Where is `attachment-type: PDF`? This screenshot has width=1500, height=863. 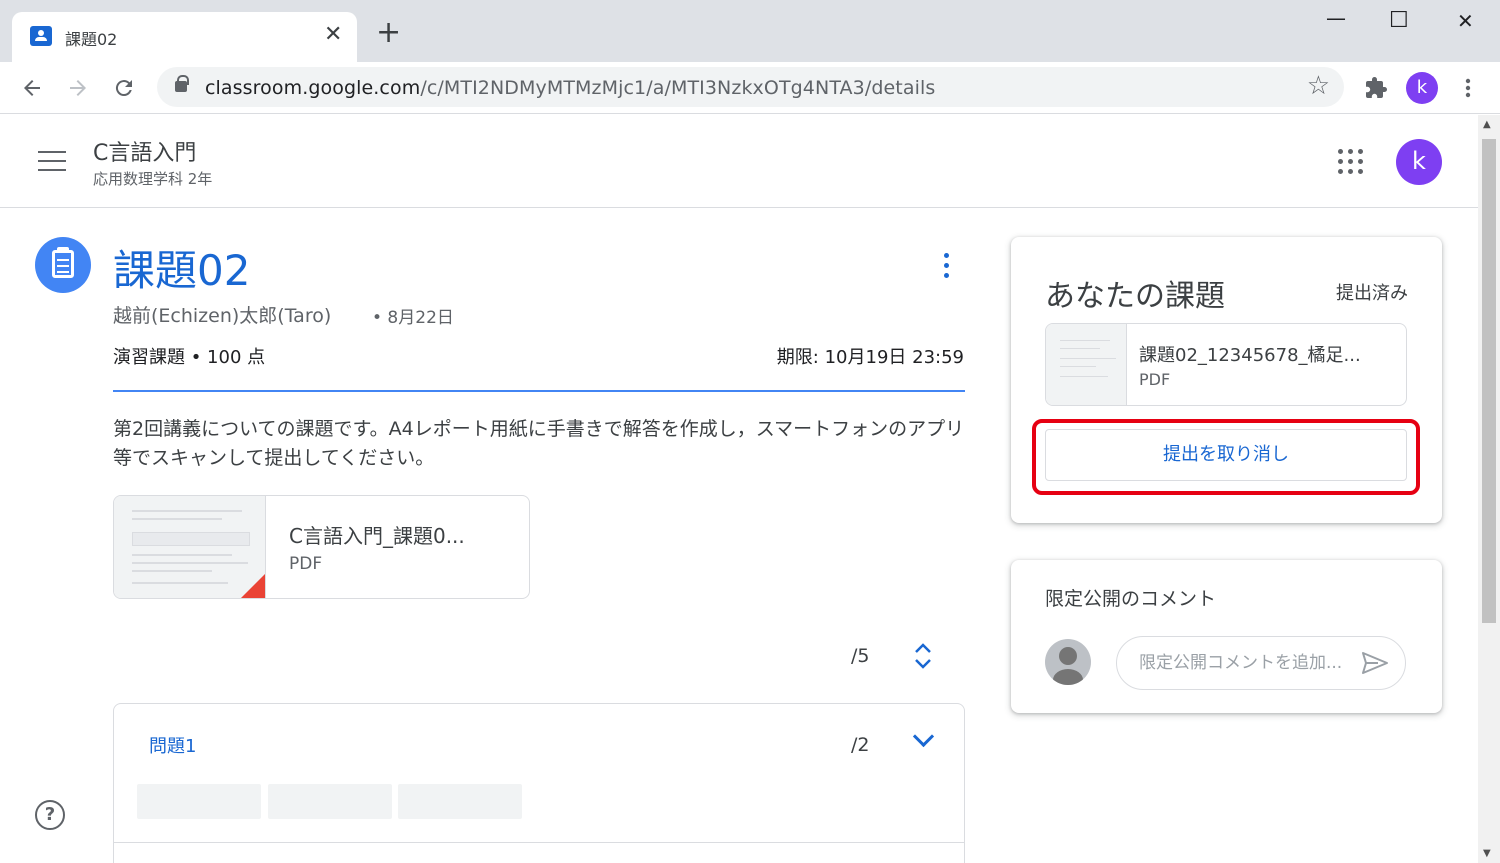 attachment-type: PDF is located at coordinates (306, 564).